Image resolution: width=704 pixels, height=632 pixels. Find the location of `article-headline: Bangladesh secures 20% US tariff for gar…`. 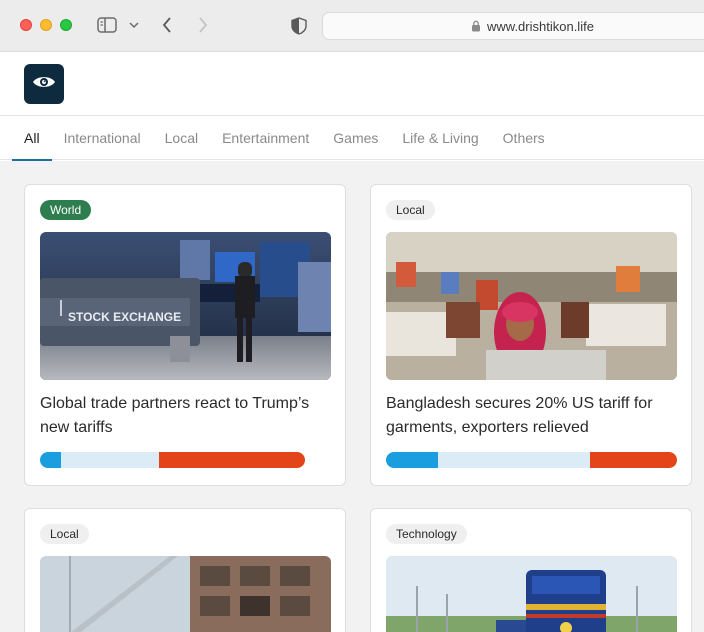

article-headline: Bangladesh secures 20% US tariff for gar… is located at coordinates (533, 416).